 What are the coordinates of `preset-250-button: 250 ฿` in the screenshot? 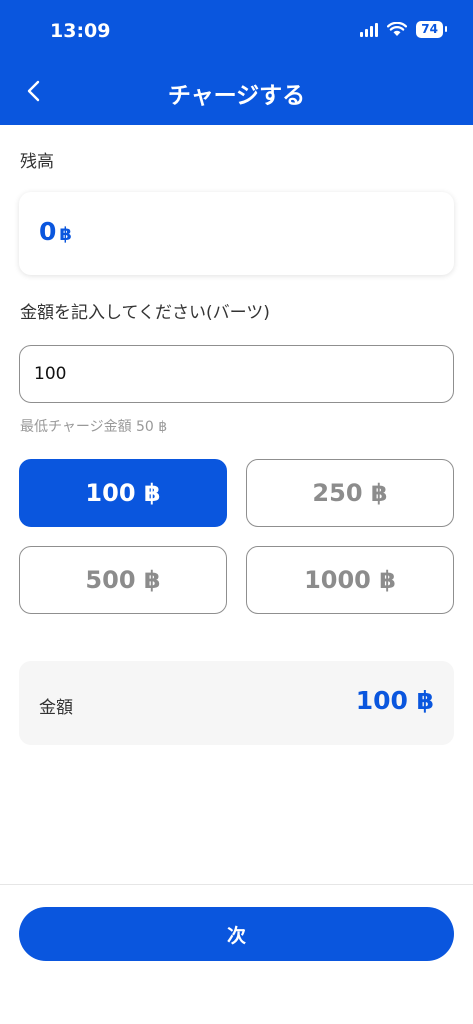 It's located at (350, 493).